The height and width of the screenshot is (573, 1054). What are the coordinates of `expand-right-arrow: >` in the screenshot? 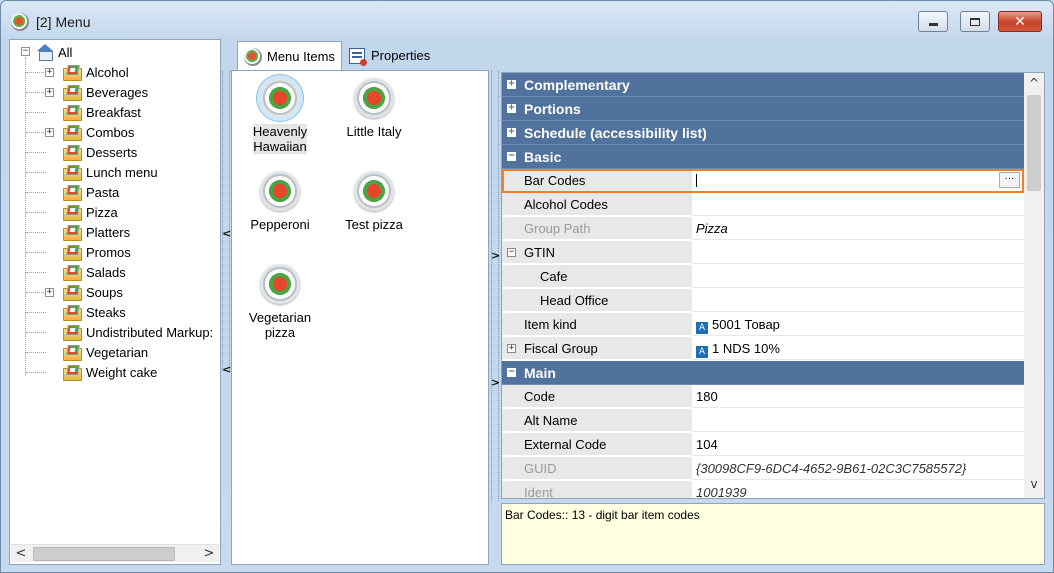 It's located at (495, 255).